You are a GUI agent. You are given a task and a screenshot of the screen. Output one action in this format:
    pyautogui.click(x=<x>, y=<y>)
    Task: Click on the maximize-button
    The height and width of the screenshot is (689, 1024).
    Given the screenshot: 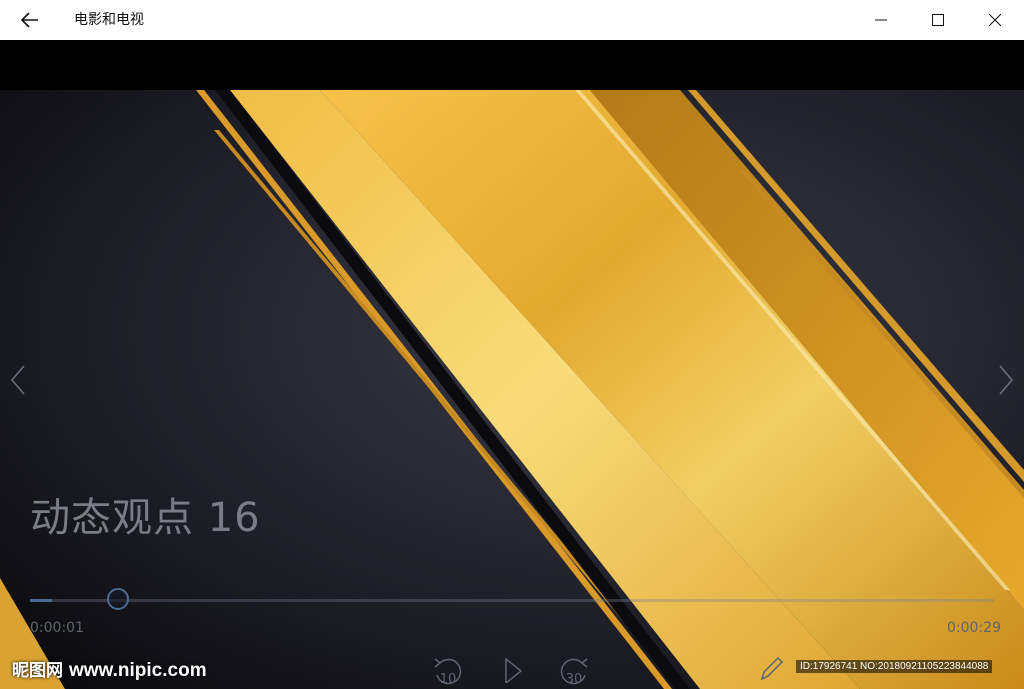 What is the action you would take?
    pyautogui.click(x=937, y=20)
    